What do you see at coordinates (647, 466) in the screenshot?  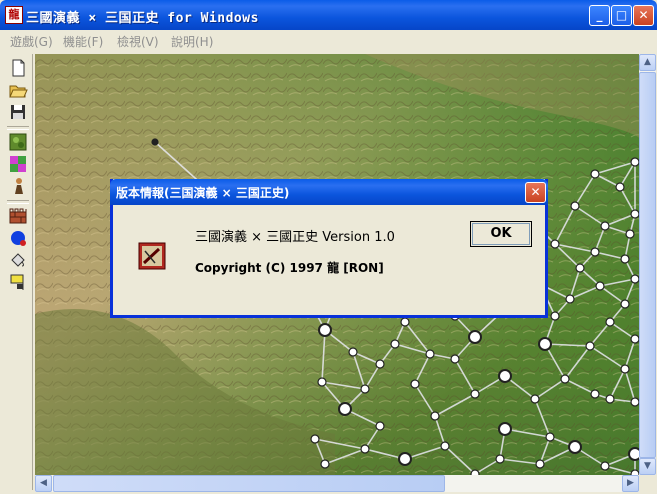 I see `scroll-down-button: ▼` at bounding box center [647, 466].